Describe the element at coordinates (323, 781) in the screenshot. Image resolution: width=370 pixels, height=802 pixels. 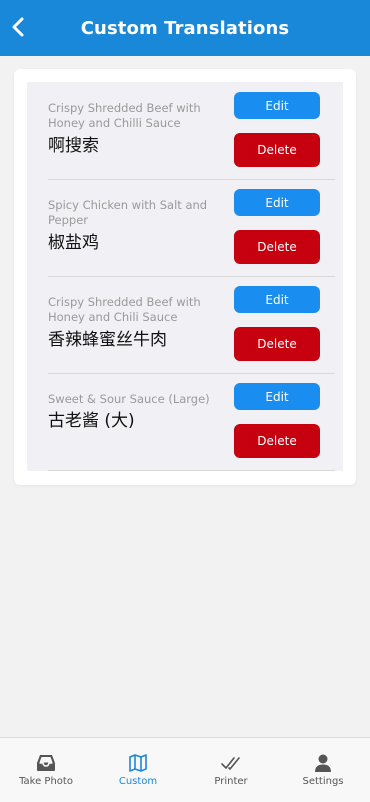
I see `tab-label: Settings` at that location.